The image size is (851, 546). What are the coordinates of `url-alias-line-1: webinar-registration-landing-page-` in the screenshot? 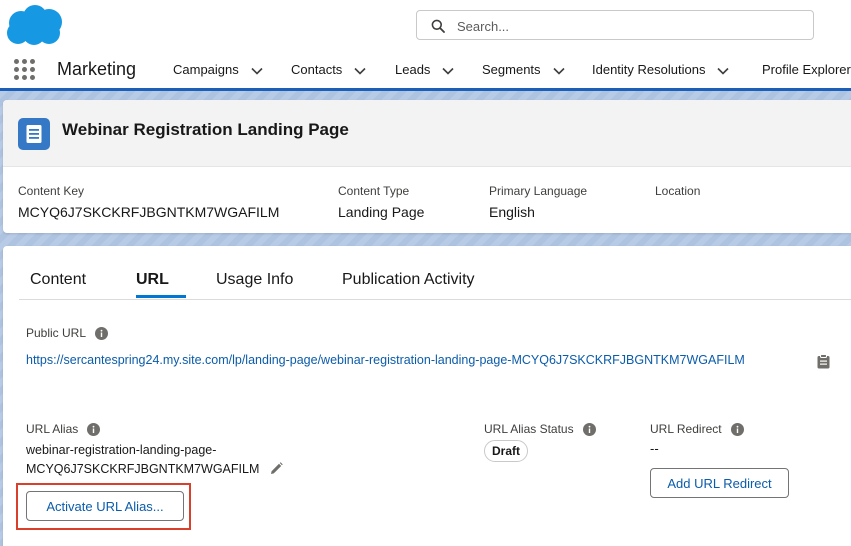 It's located at (121, 450).